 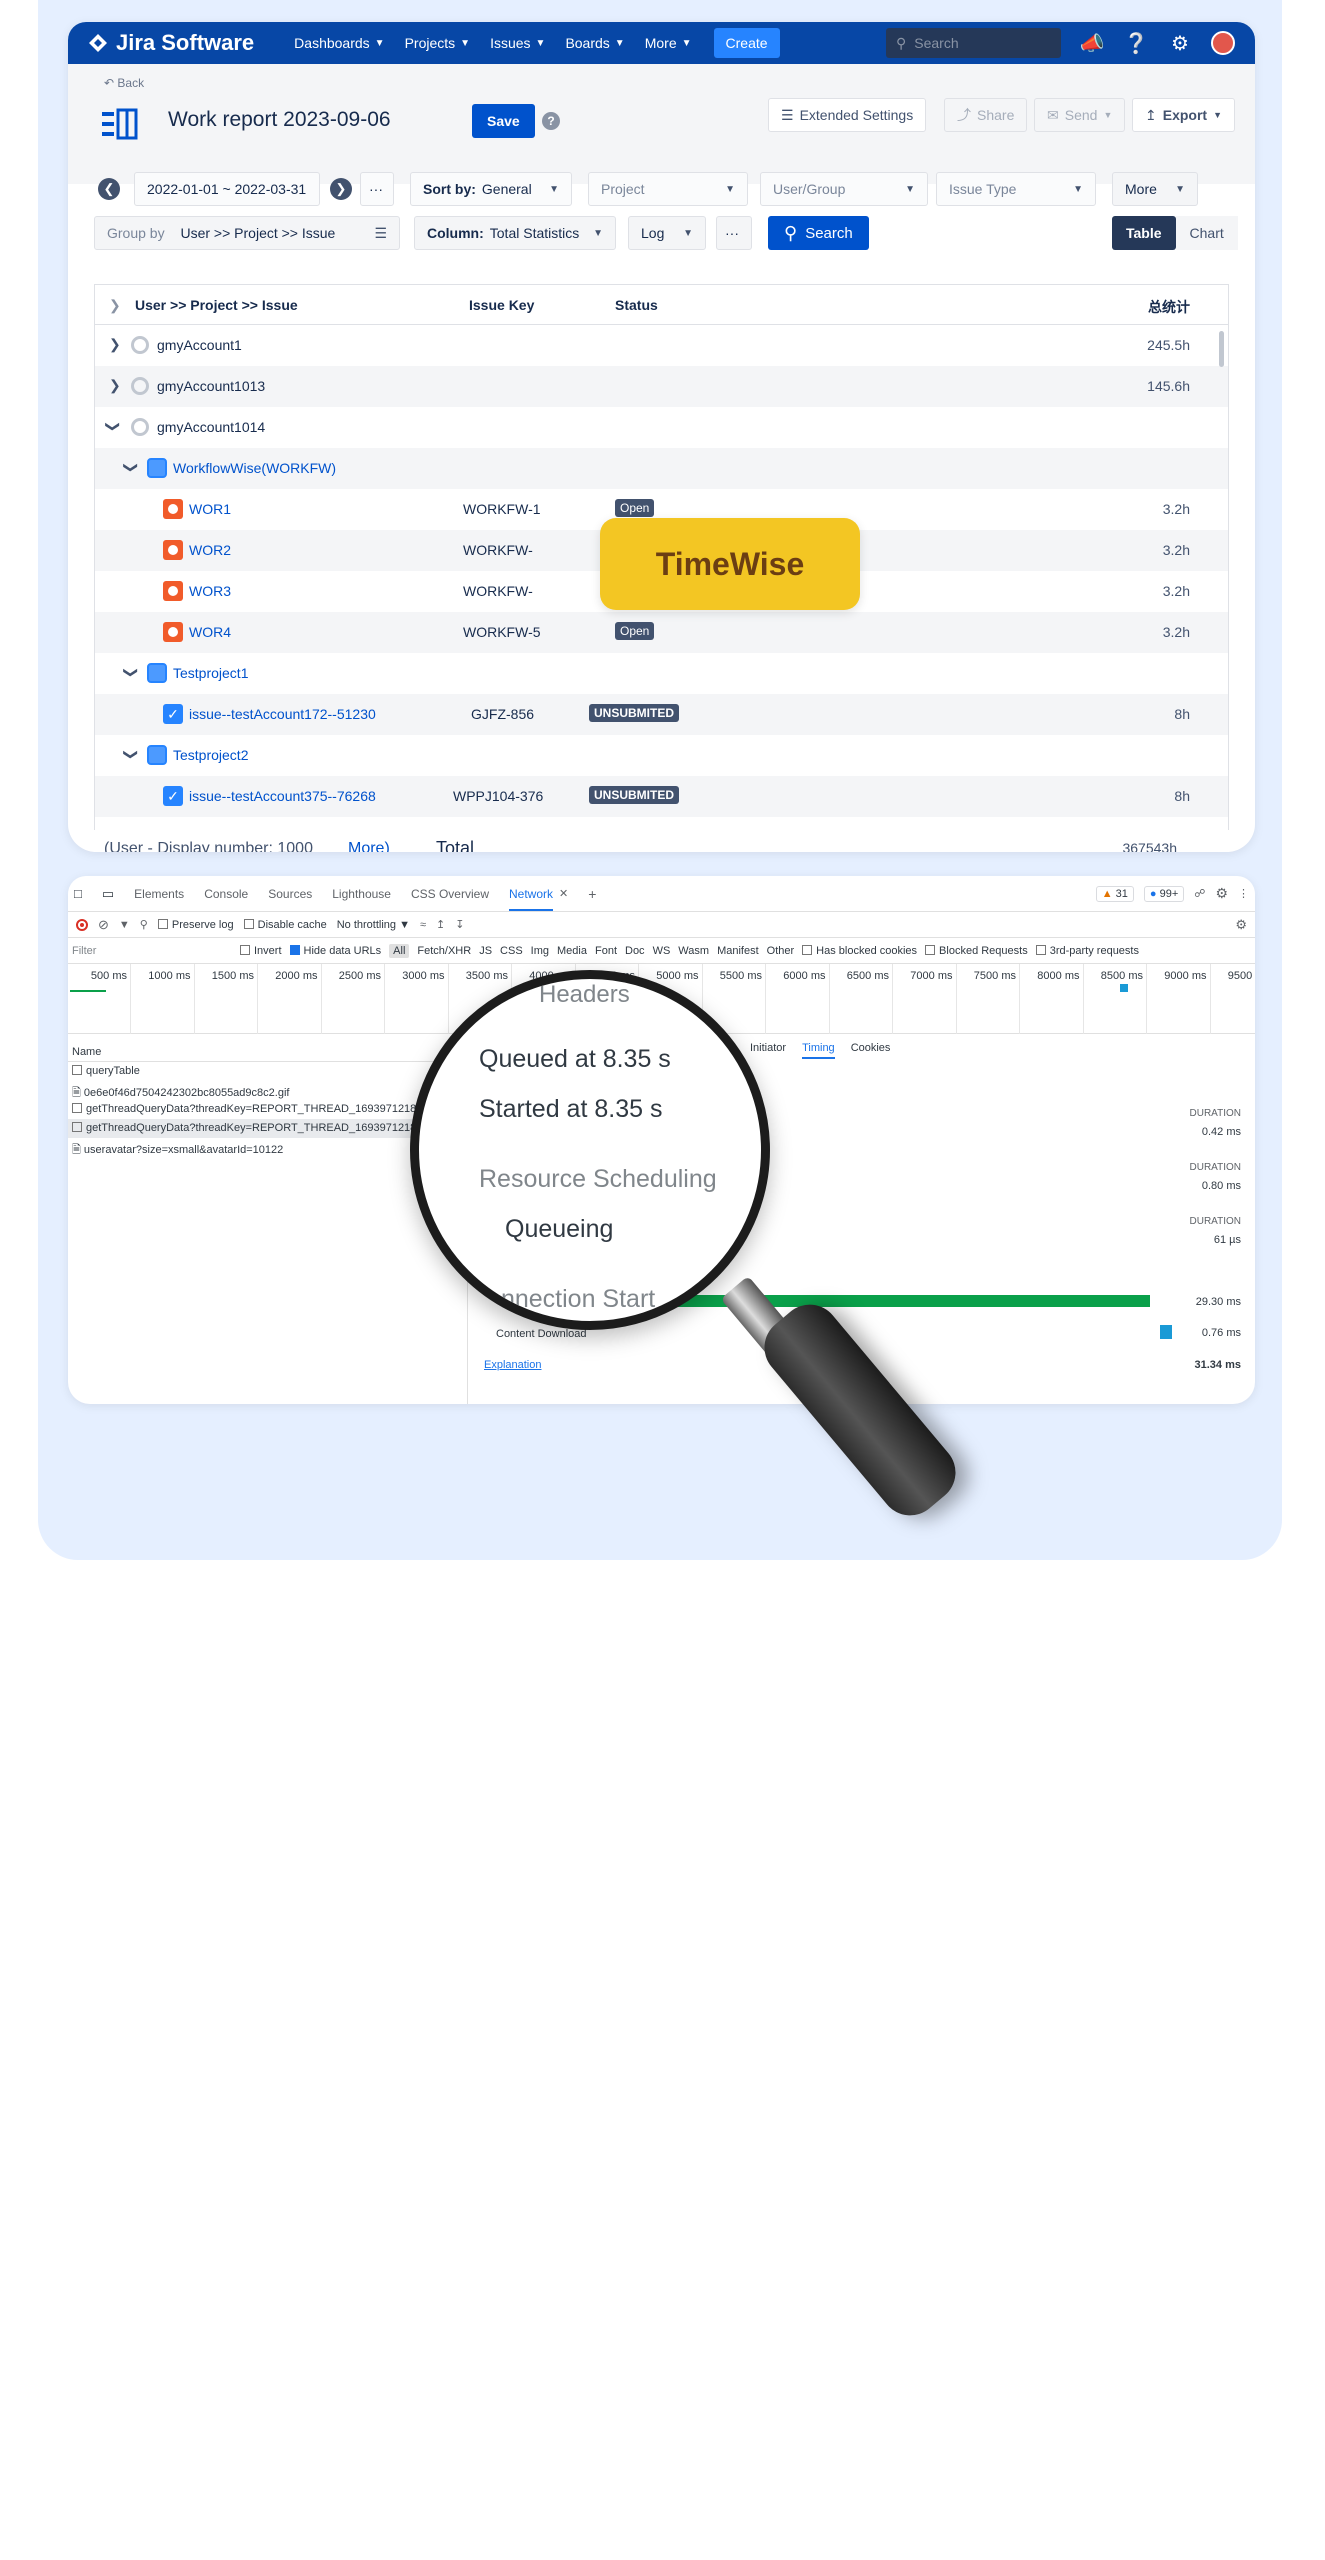 I want to click on filter-js: JS, so click(x=485, y=951).